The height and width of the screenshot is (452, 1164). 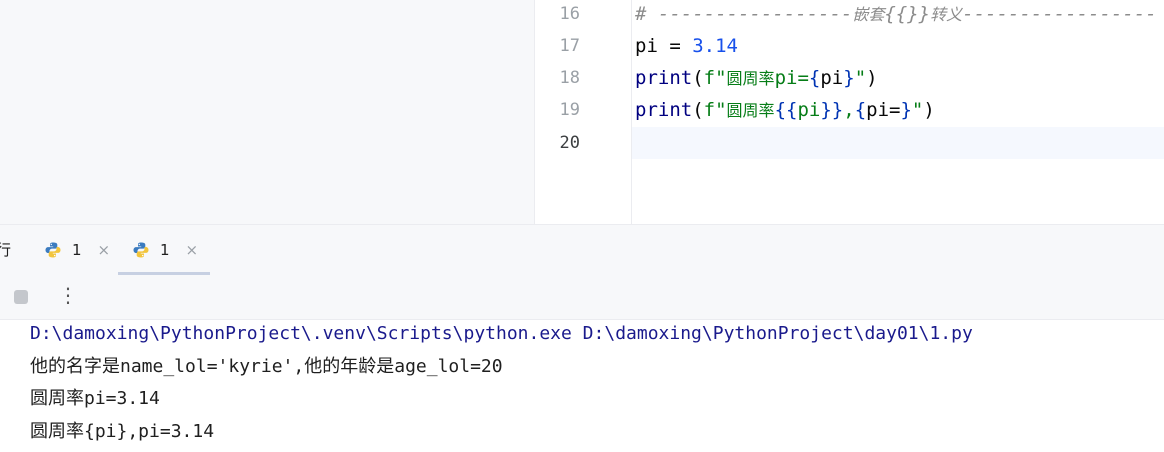 I want to click on more-options-icon: ⋮, so click(x=68, y=295).